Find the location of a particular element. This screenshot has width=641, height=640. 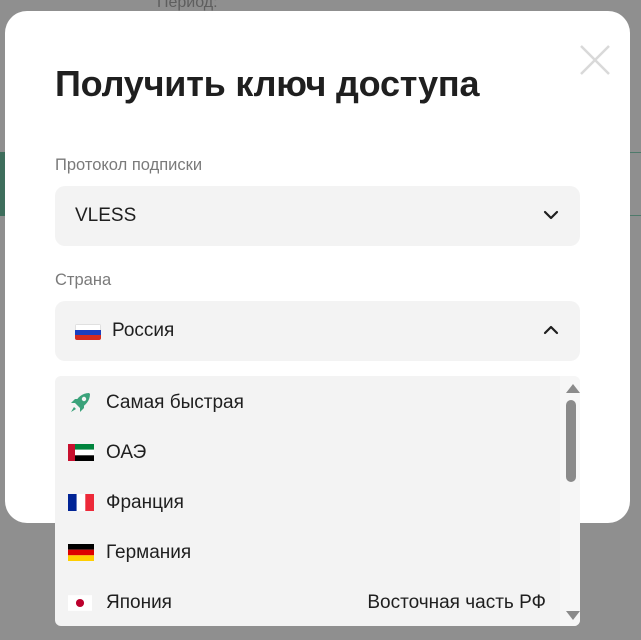

option-fastest: Самая быстрая is located at coordinates (307, 402).